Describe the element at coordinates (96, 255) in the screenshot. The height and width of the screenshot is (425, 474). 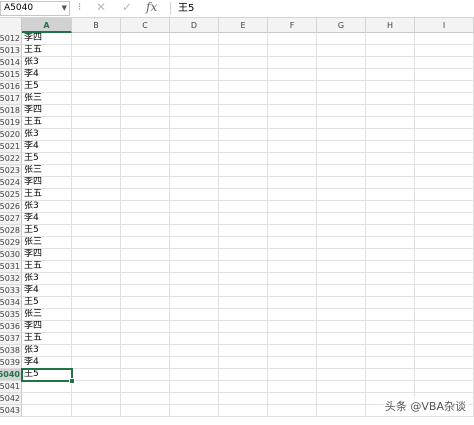
I see `cell-b5030` at that location.